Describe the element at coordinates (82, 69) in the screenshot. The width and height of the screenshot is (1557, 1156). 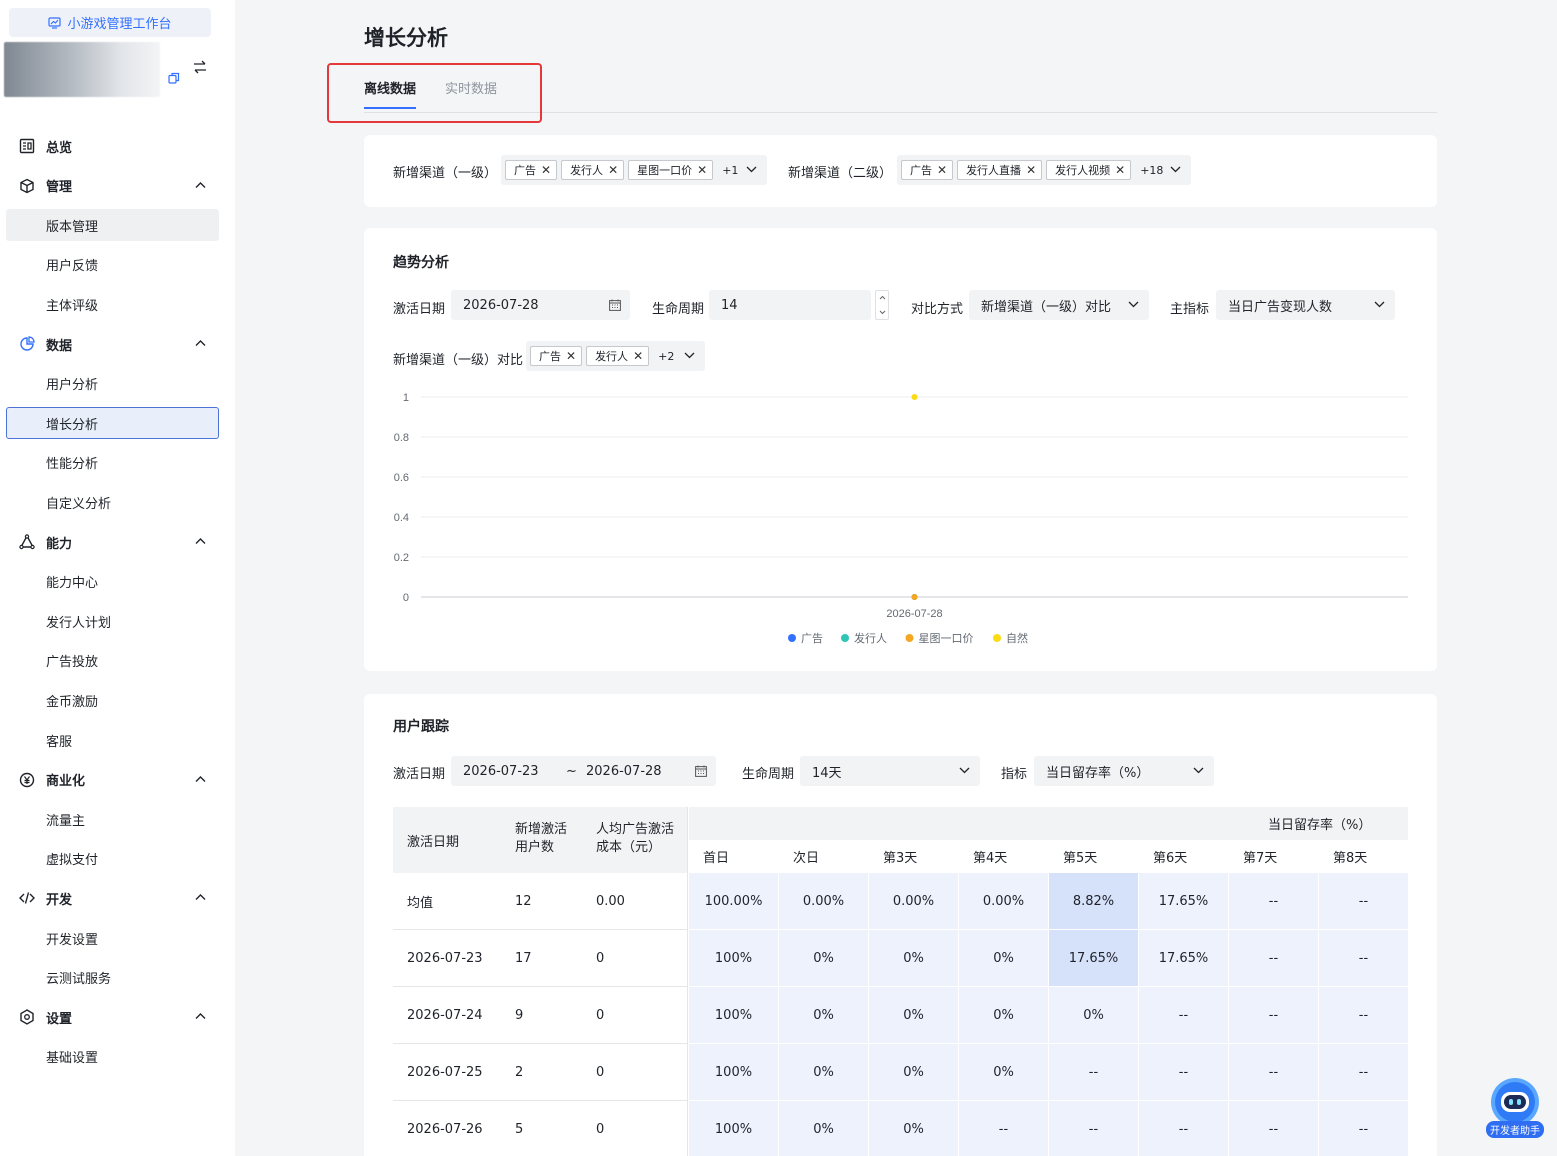
I see `avatar` at that location.